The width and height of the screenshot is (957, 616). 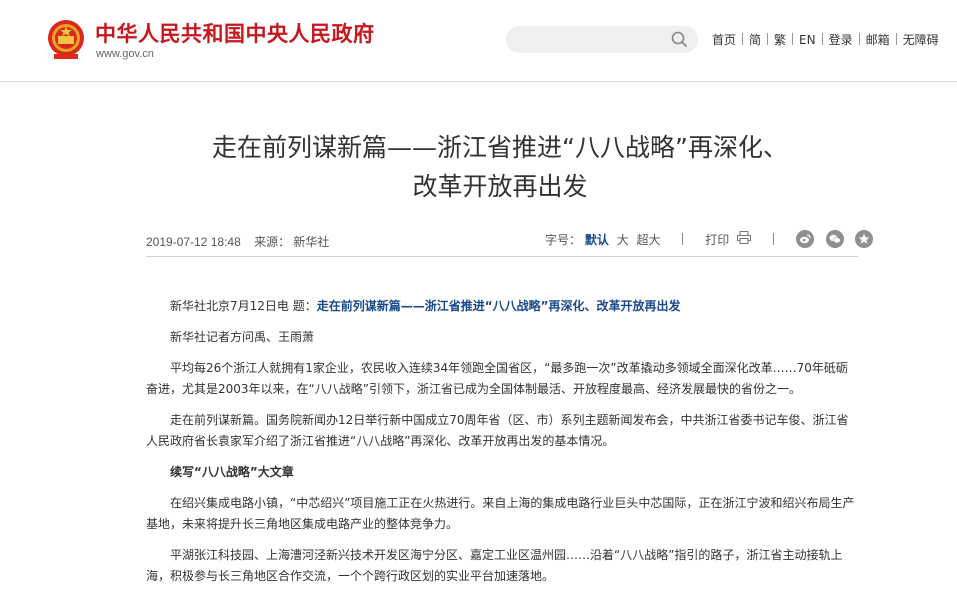 I want to click on nav-traditional-link: 繁, so click(x=780, y=39).